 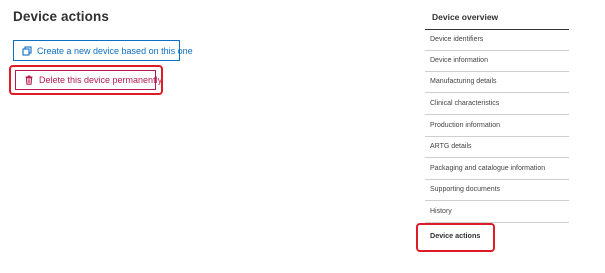 I want to click on sidebar-item-device-actions: Device actions, so click(x=497, y=236).